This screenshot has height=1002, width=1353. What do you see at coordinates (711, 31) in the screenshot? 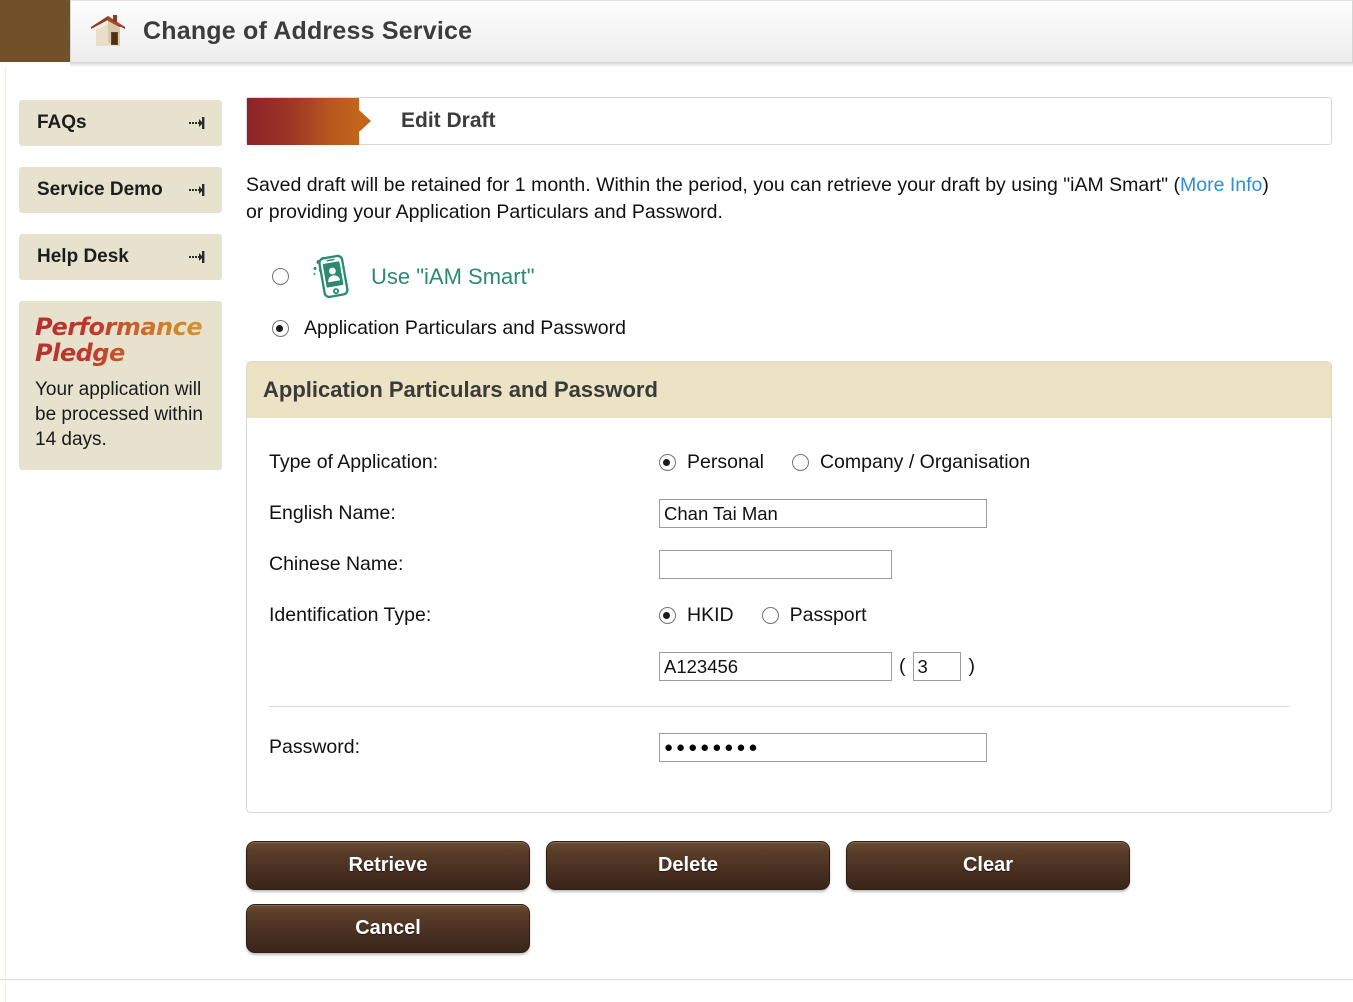
I see `header-title-bar: Change of Address Service` at bounding box center [711, 31].